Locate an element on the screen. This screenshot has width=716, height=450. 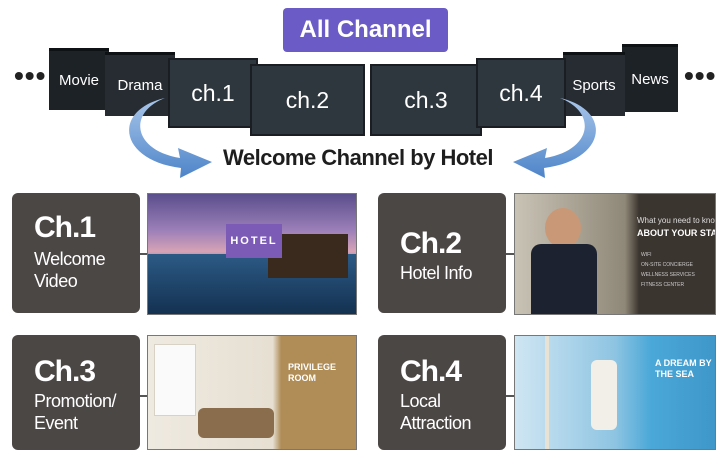
promo-heading-line2: ROOM is located at coordinates (302, 378).